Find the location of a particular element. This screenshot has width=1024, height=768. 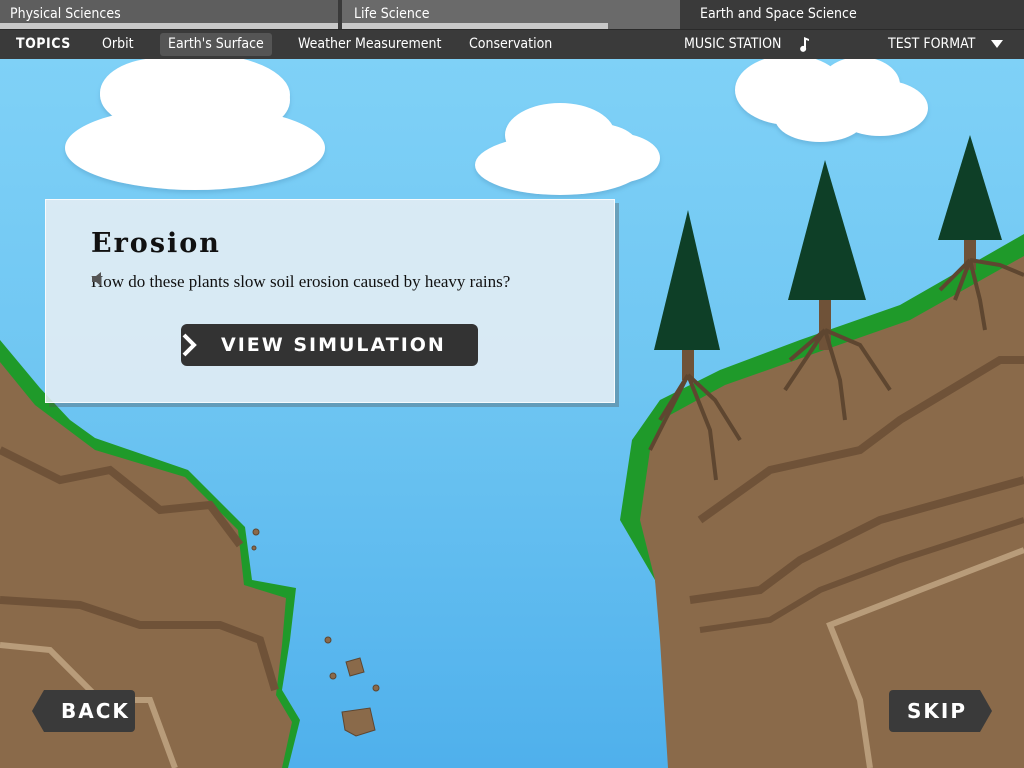

card-title: Erosion is located at coordinates (156, 243).